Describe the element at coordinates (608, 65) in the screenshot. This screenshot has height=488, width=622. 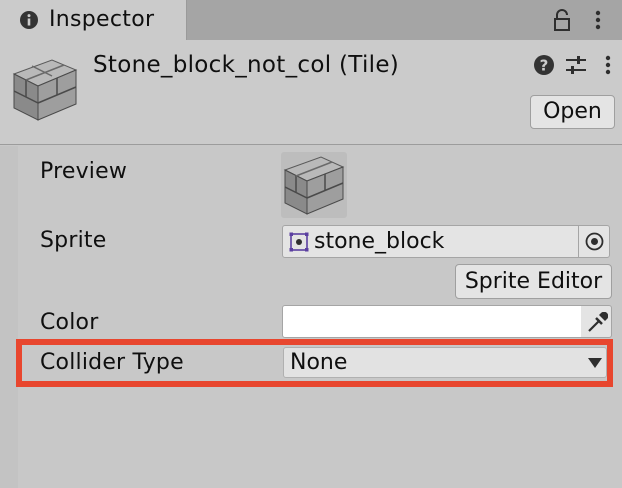
I see `more-options-icon` at that location.